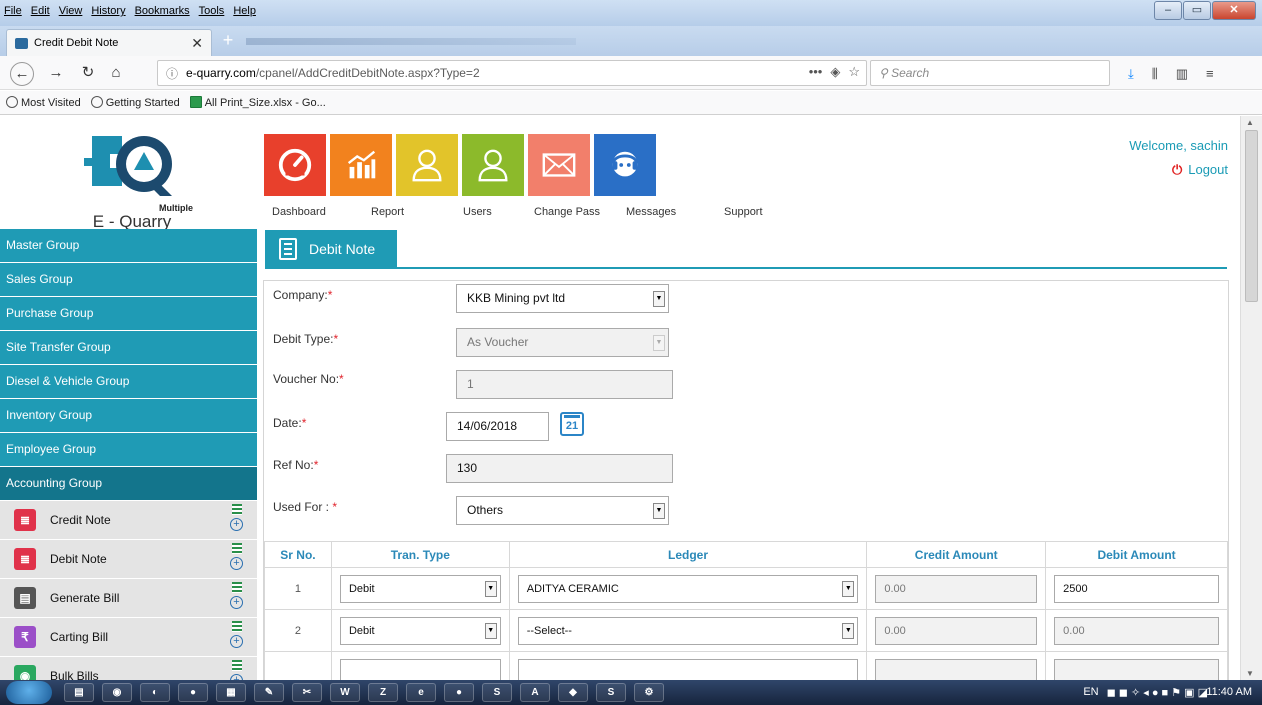  What do you see at coordinates (137, 179) in the screenshot?
I see `e-quarry-logo: Multiple E - Quarry` at bounding box center [137, 179].